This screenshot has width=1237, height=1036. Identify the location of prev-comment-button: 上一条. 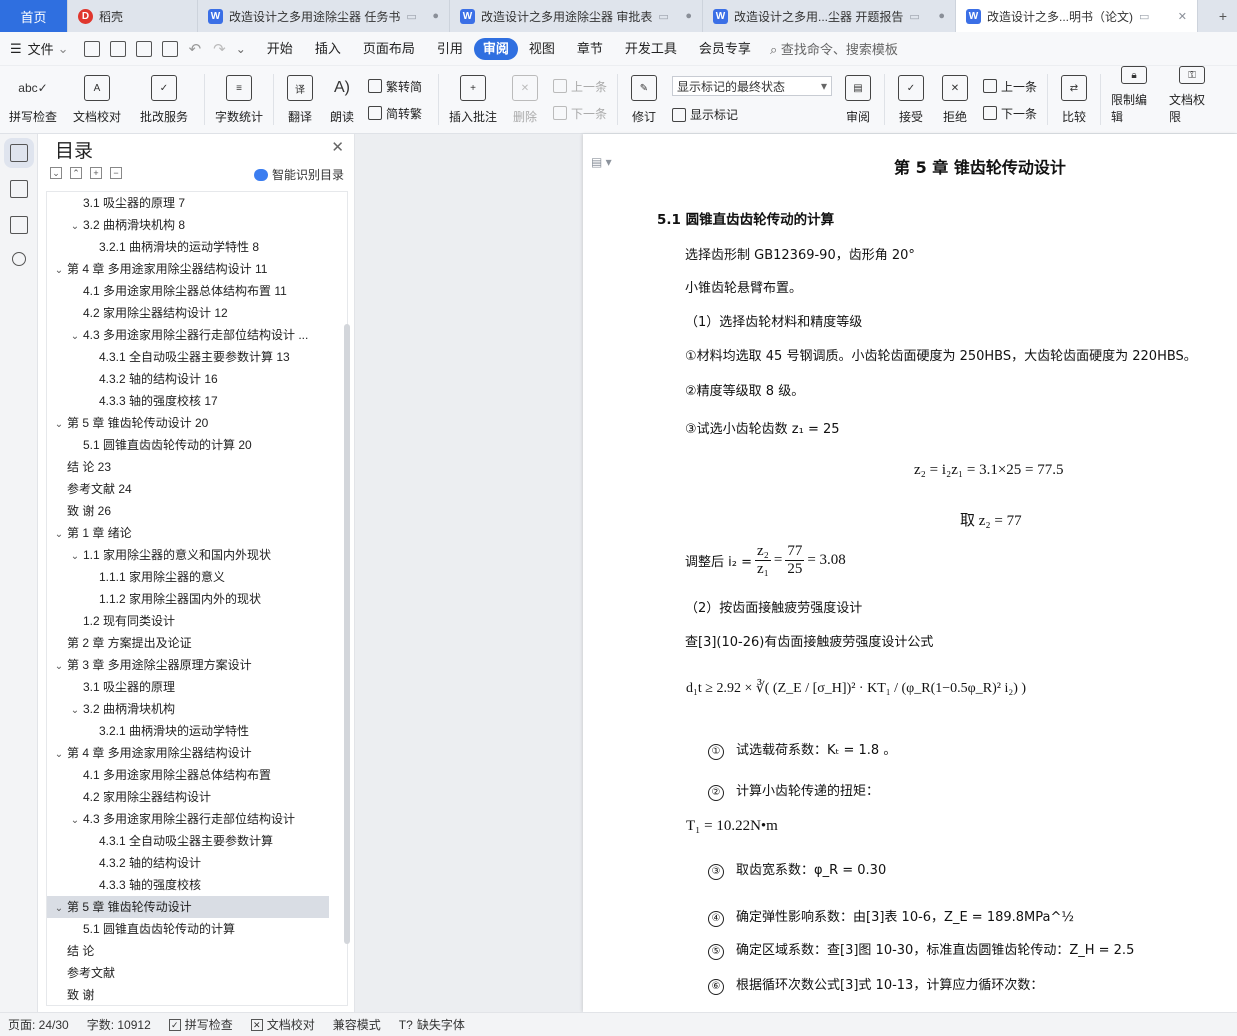
(580, 86).